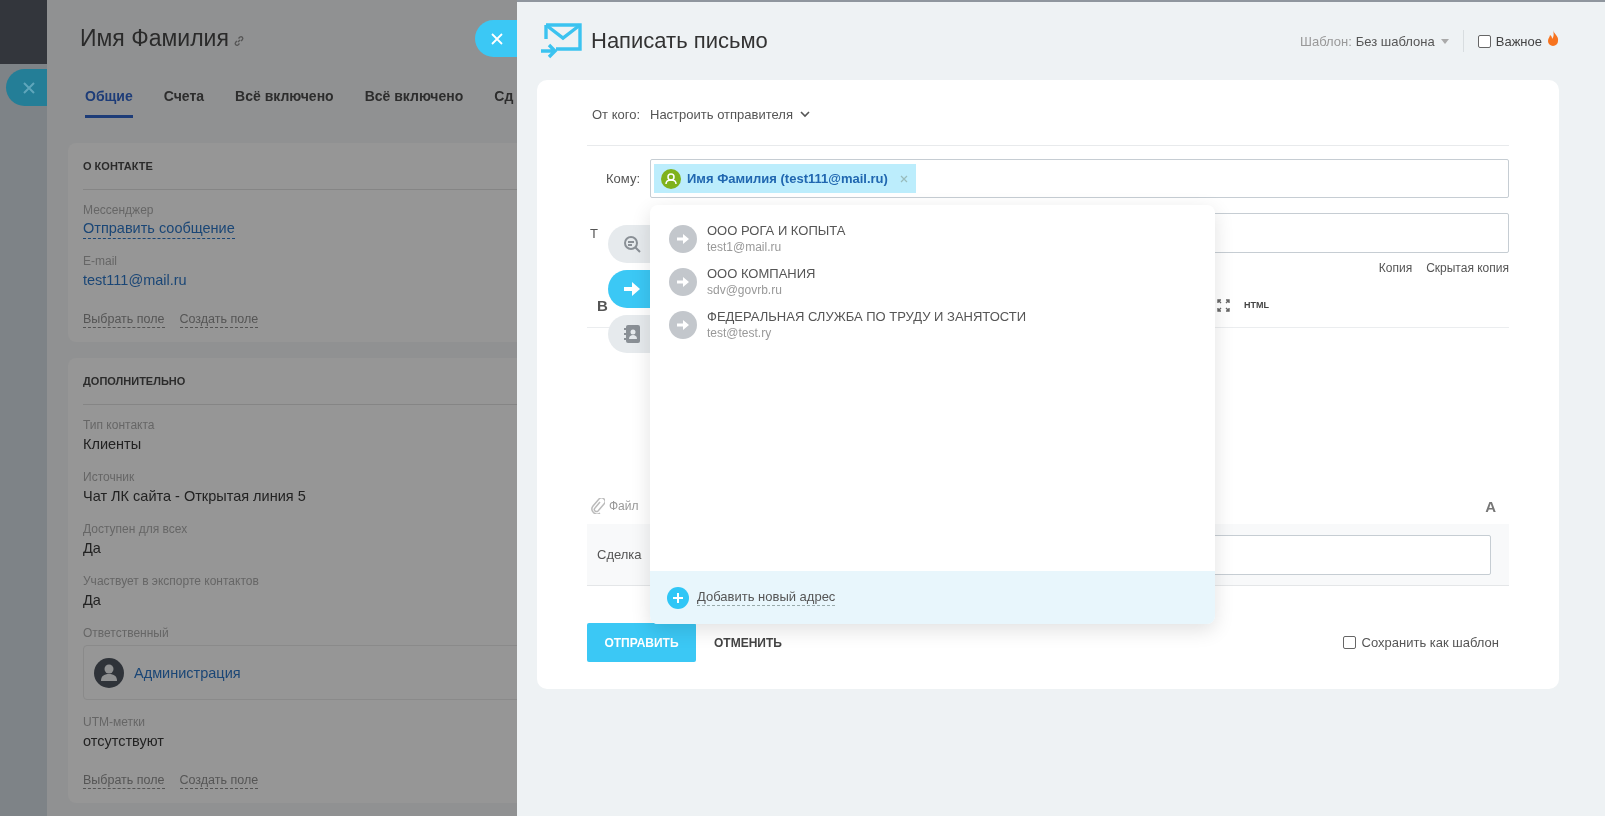 The width and height of the screenshot is (1605, 816). What do you see at coordinates (730, 114) in the screenshot?
I see `sender-dropdown: Настроить отправителя` at bounding box center [730, 114].